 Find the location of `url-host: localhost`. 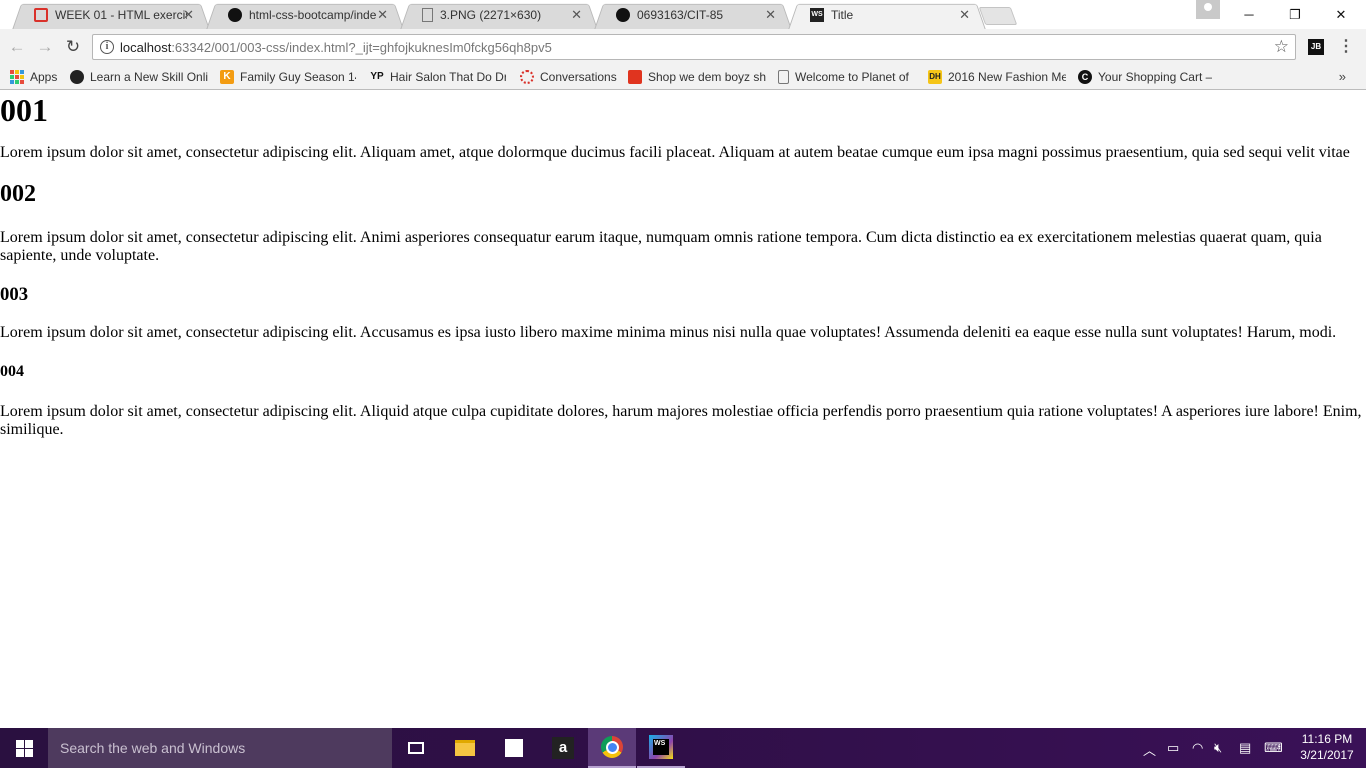

url-host: localhost is located at coordinates (146, 47).